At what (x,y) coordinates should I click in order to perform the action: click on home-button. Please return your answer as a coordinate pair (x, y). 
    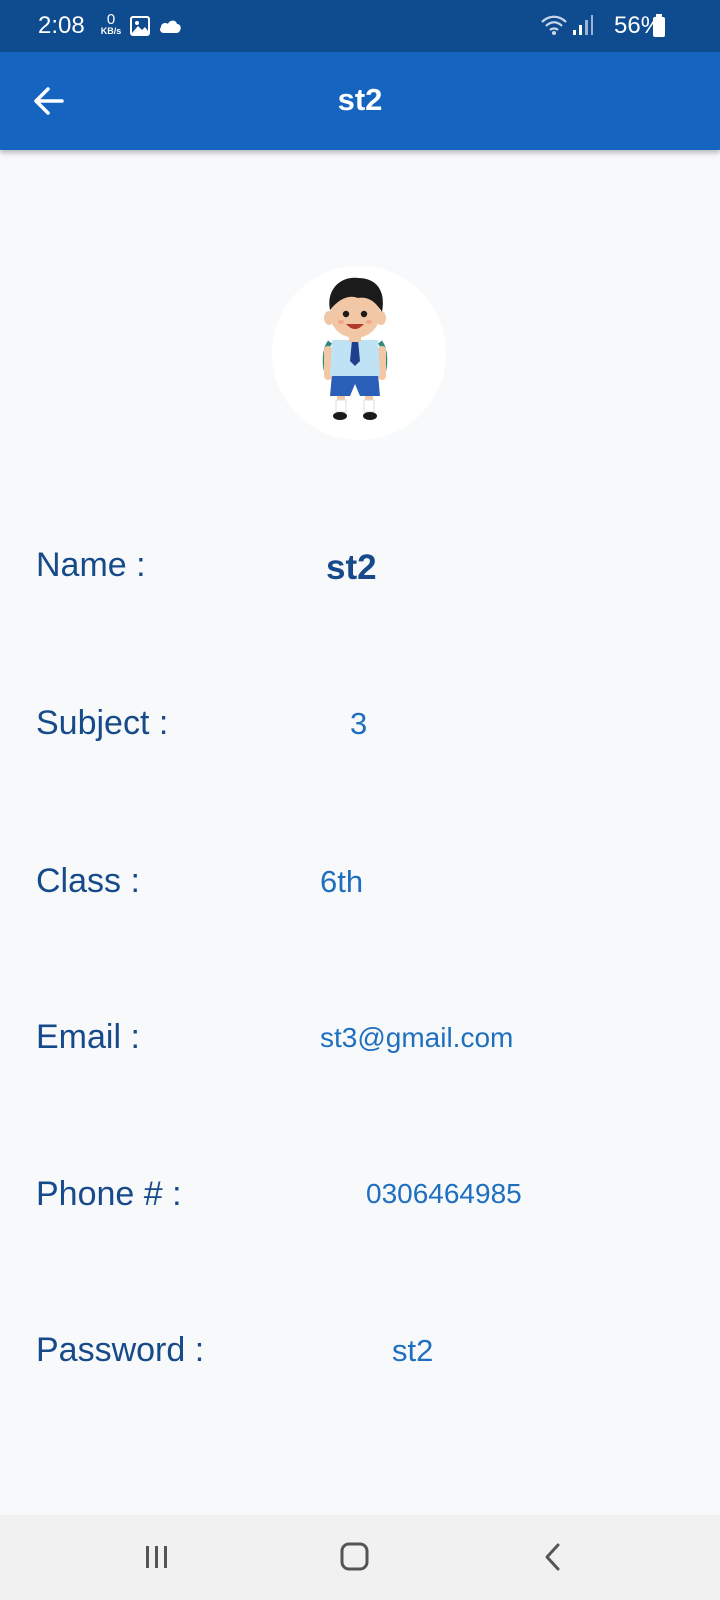
    Looking at the image, I should click on (354, 1557).